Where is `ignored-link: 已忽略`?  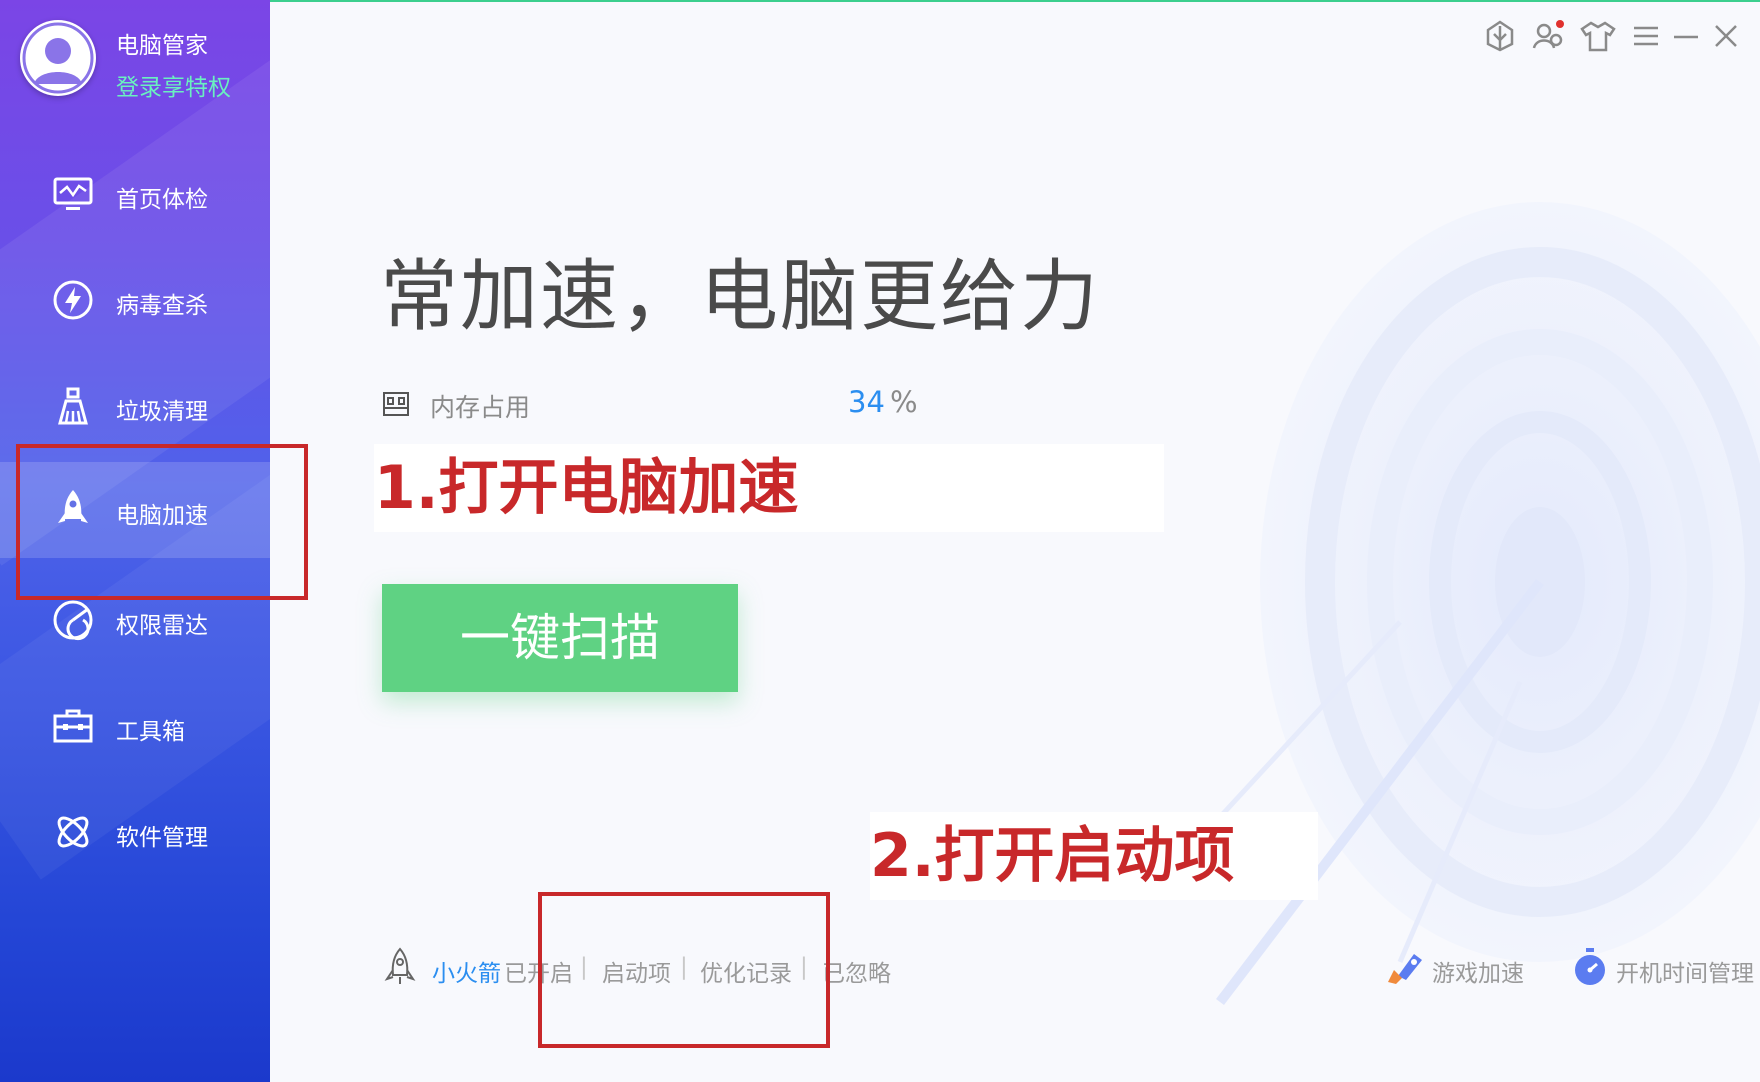
ignored-link: 已忽略 is located at coordinates (856, 971).